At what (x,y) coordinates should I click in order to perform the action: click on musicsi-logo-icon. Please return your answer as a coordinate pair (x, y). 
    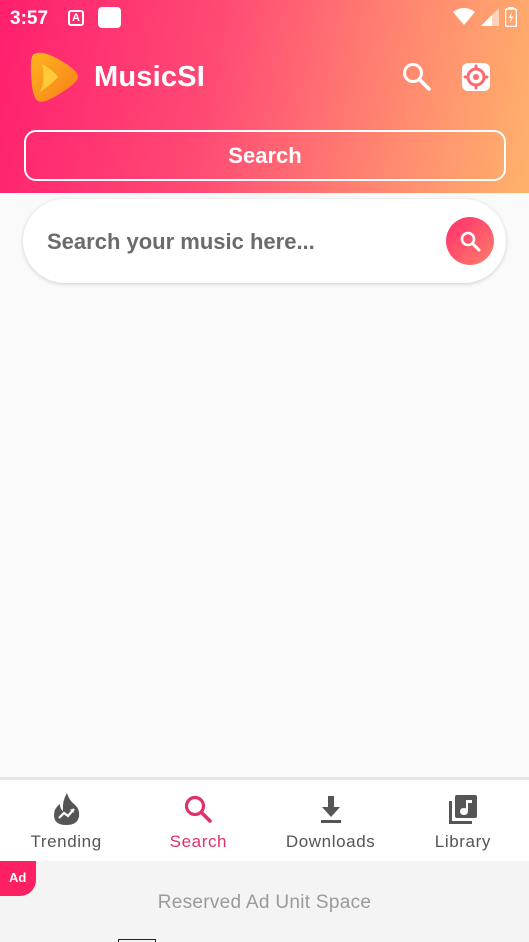
    Looking at the image, I should click on (54, 77).